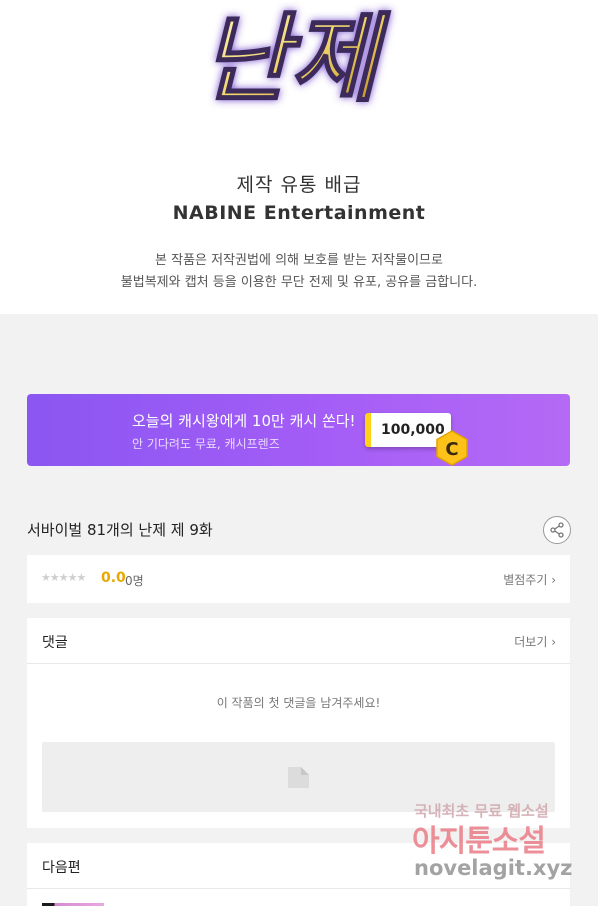  Describe the element at coordinates (55, 643) in the screenshot. I see `comment-label: 댓글` at that location.